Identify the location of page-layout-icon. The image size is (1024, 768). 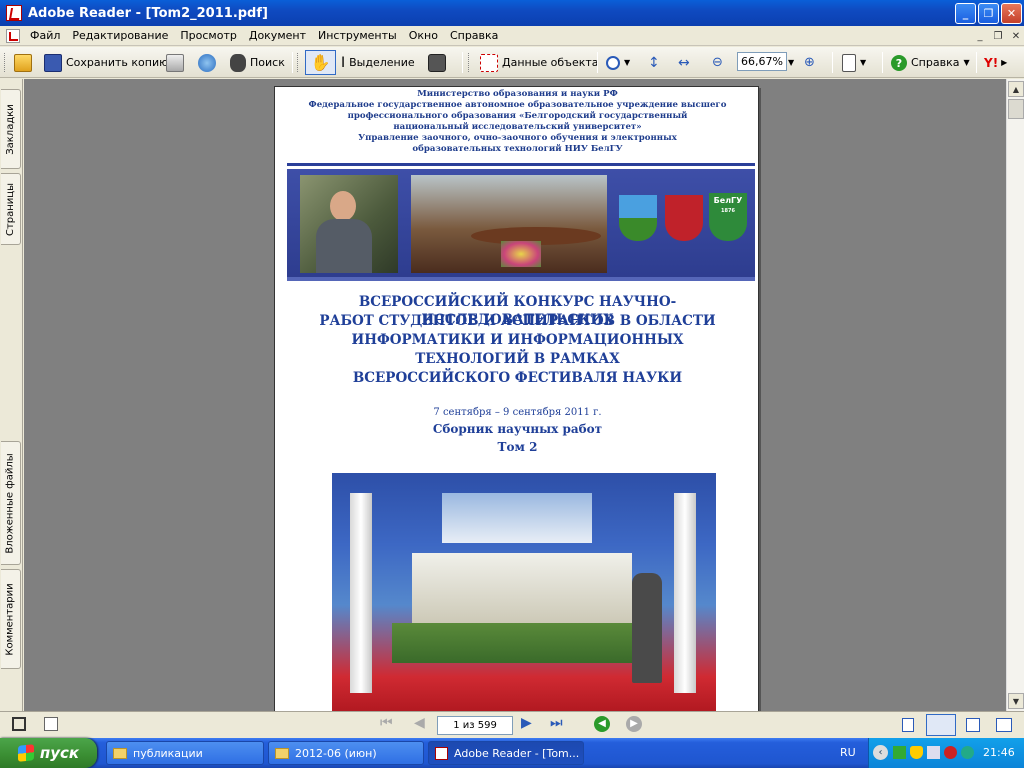
(849, 62).